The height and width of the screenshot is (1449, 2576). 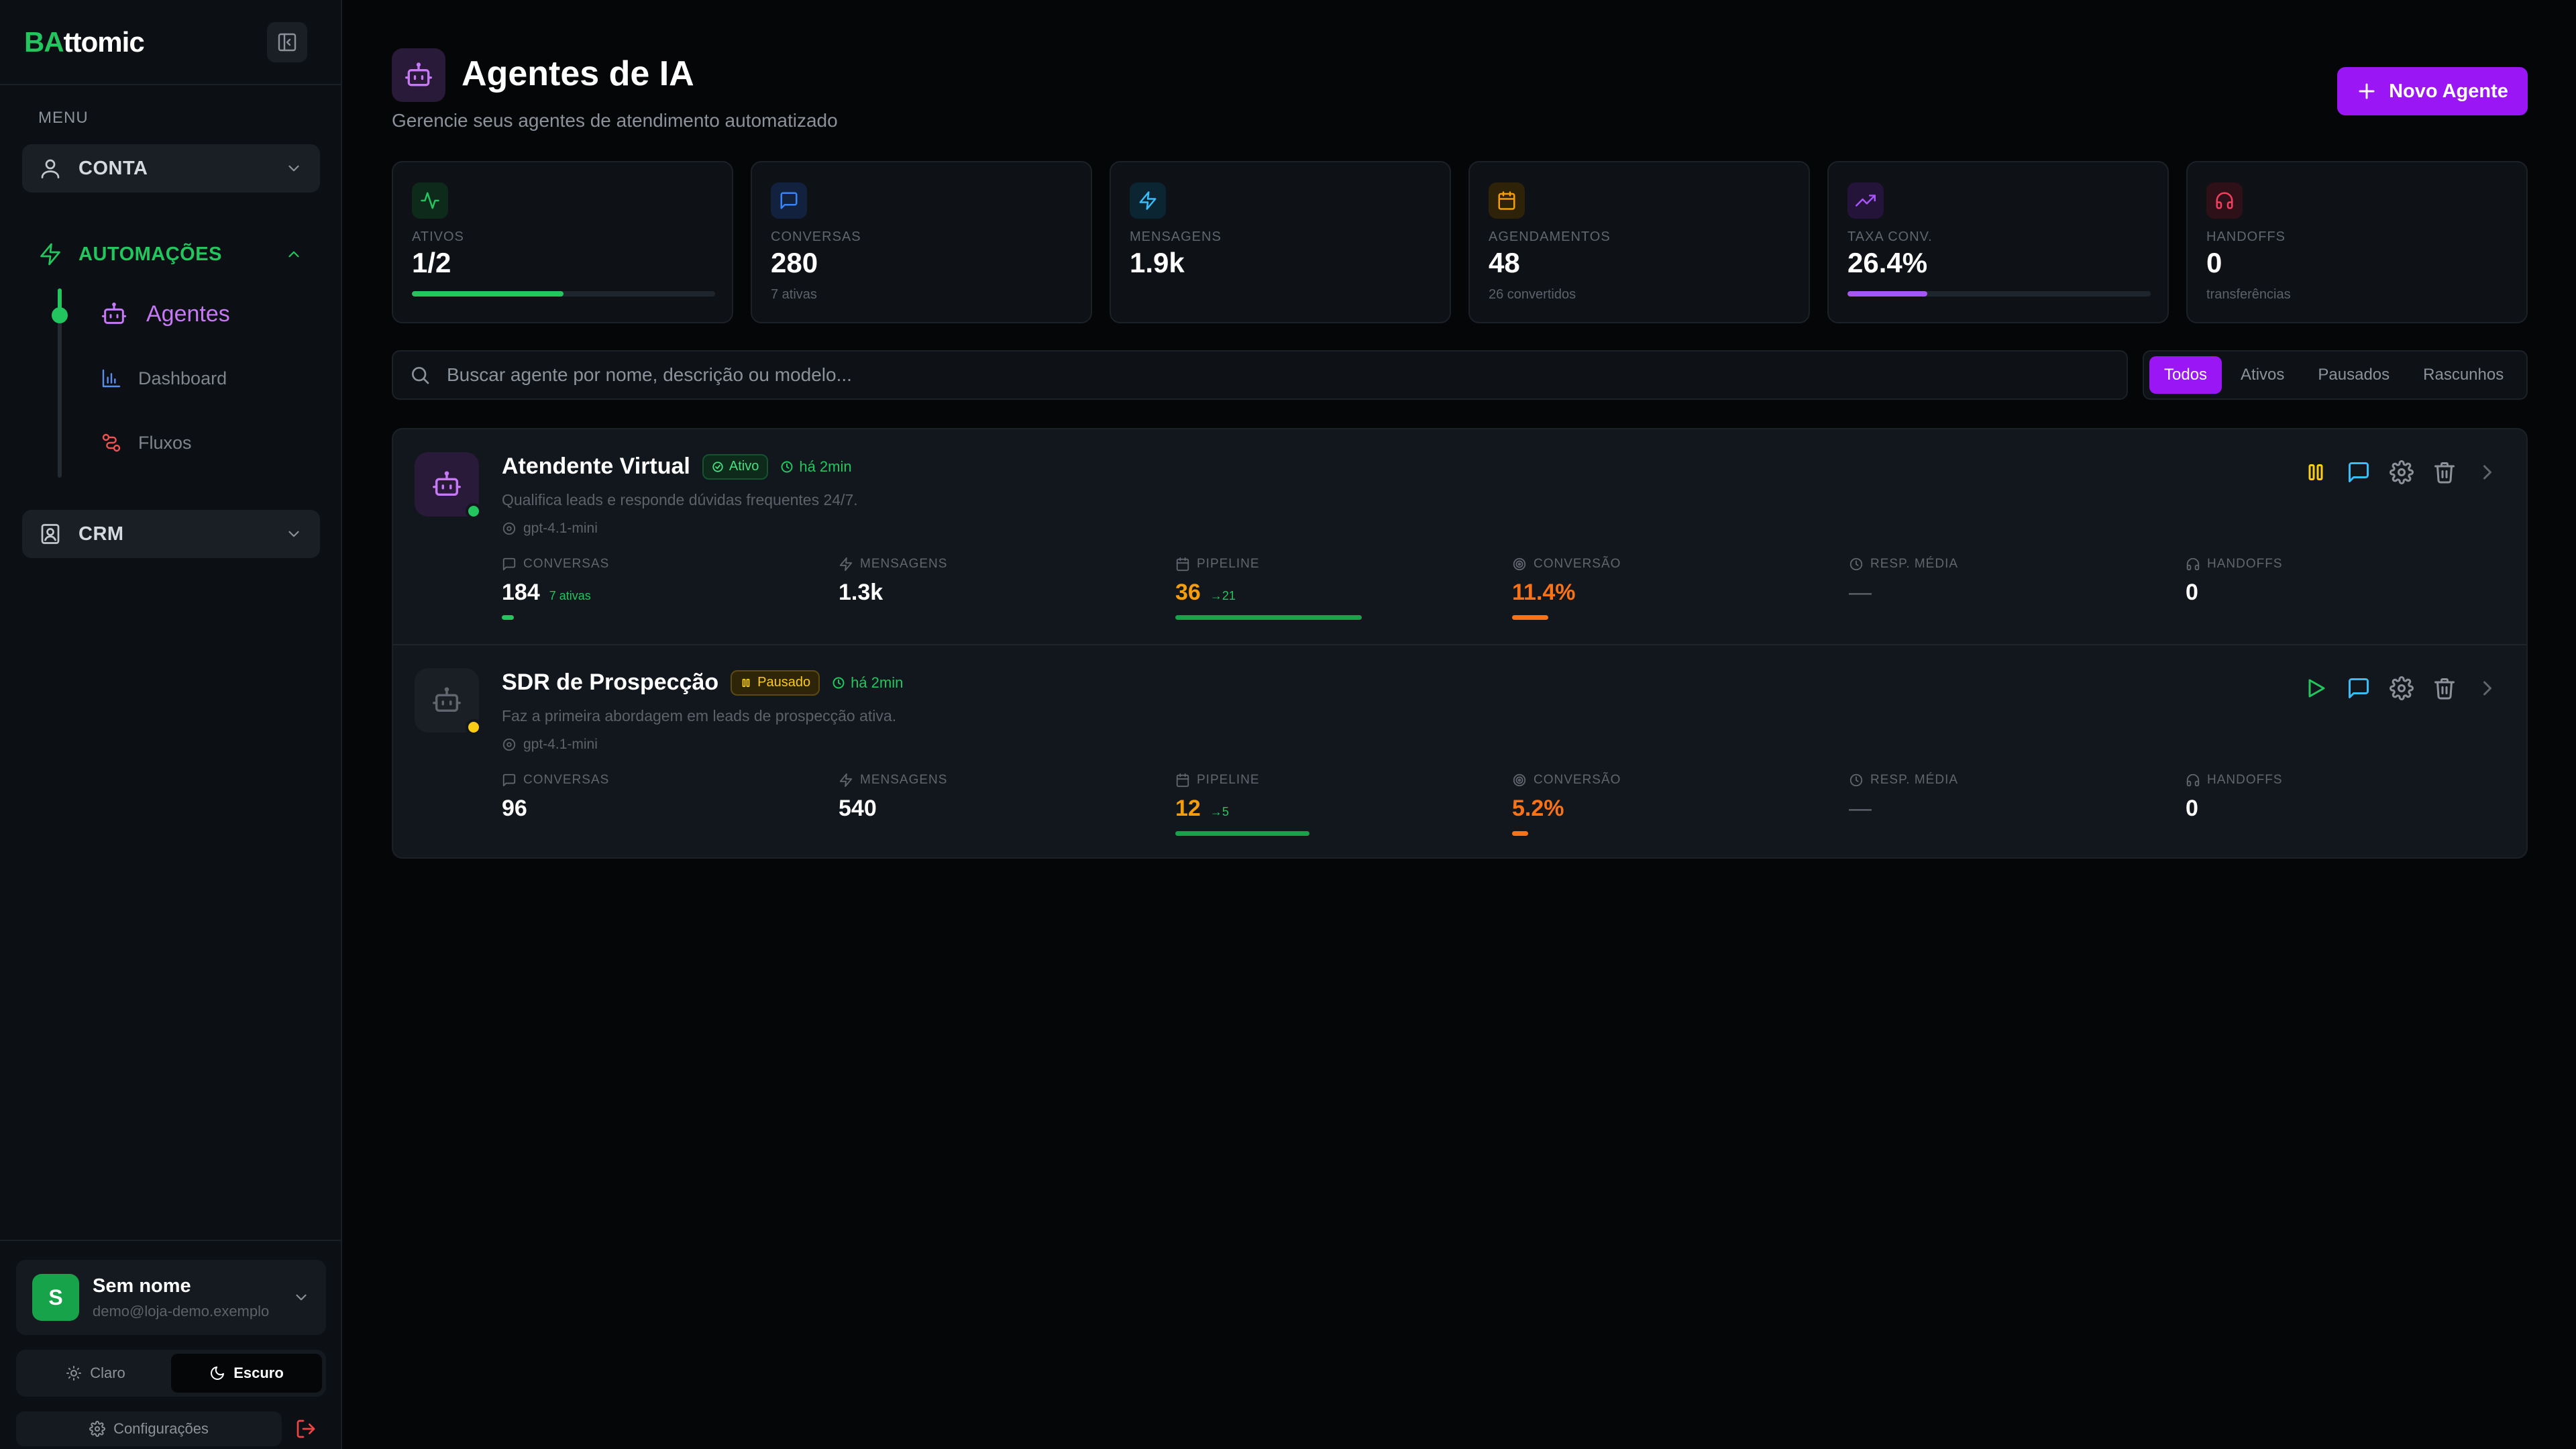 I want to click on search-input, so click(x=1287, y=375).